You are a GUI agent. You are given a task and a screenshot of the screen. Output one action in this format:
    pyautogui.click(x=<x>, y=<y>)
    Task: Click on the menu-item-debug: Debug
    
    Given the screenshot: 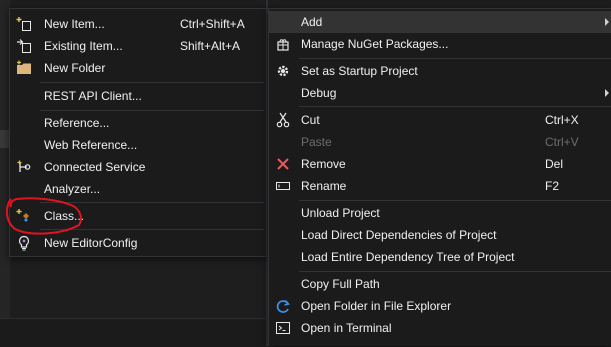 What is the action you would take?
    pyautogui.click(x=440, y=93)
    